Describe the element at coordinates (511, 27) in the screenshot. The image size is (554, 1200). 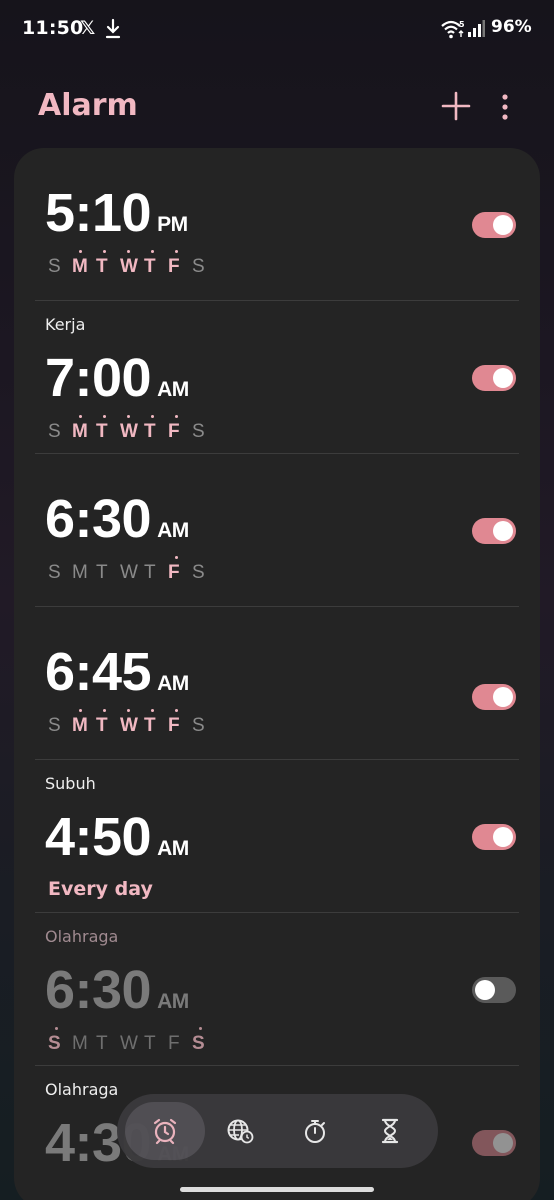
I see `battery-level: 96%` at that location.